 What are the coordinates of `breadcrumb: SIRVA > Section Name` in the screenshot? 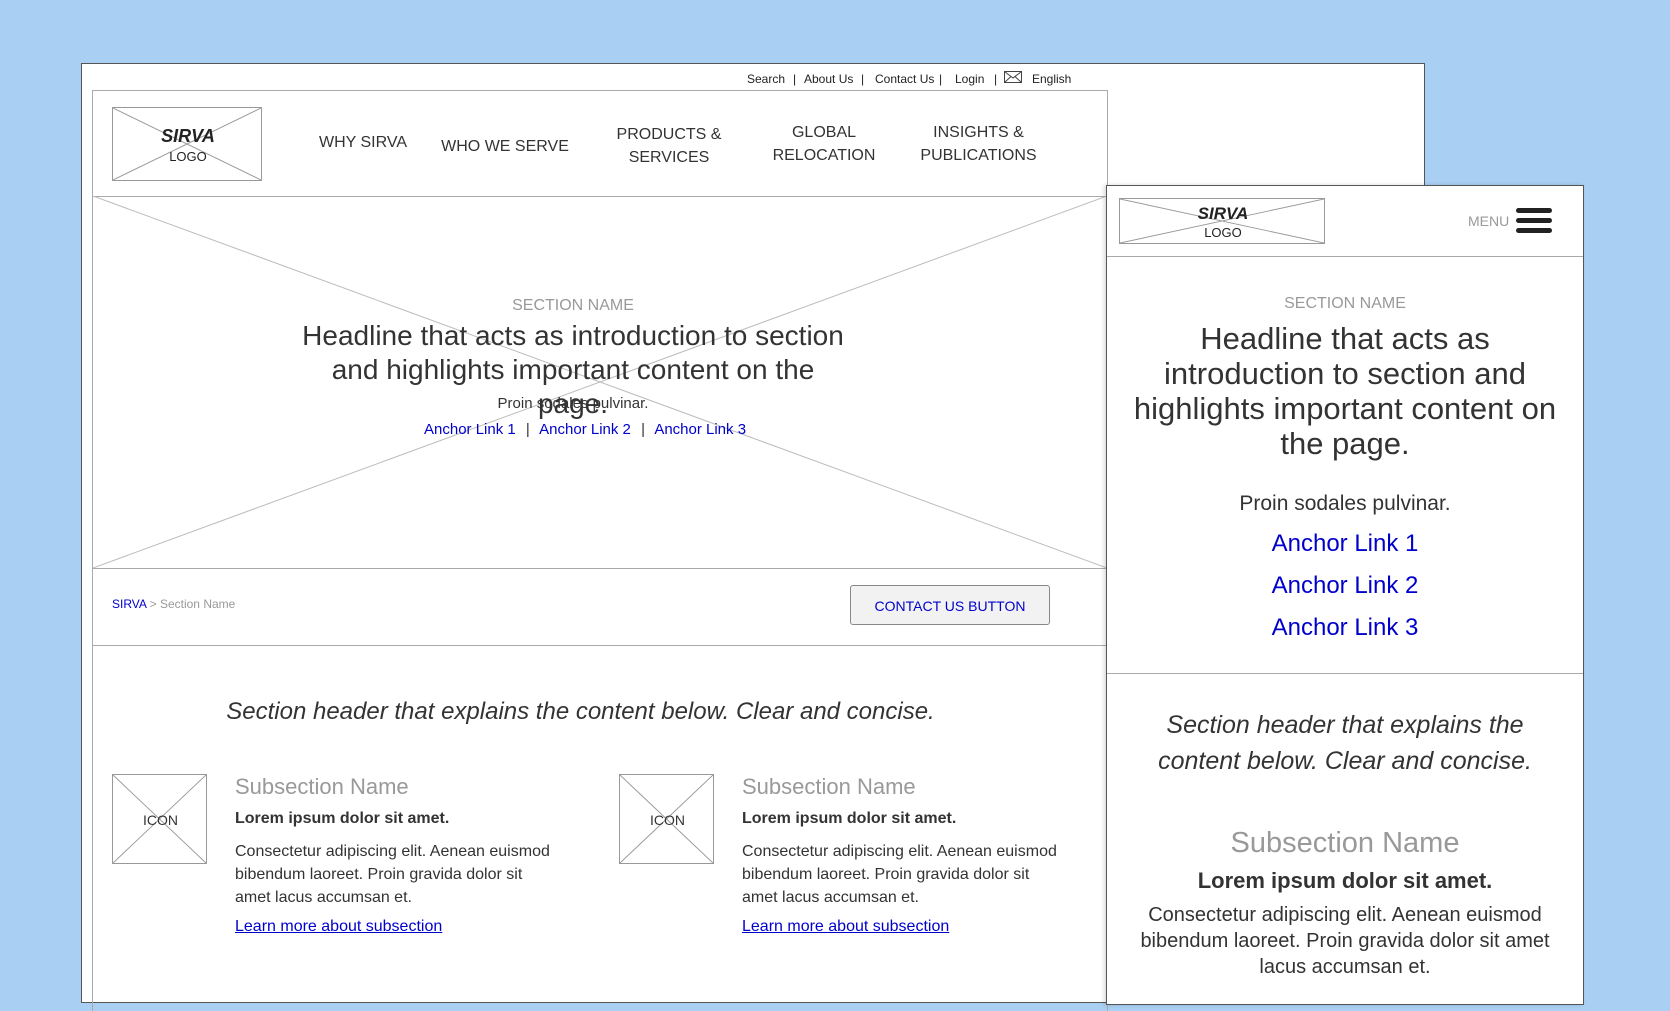 It's located at (173, 604).